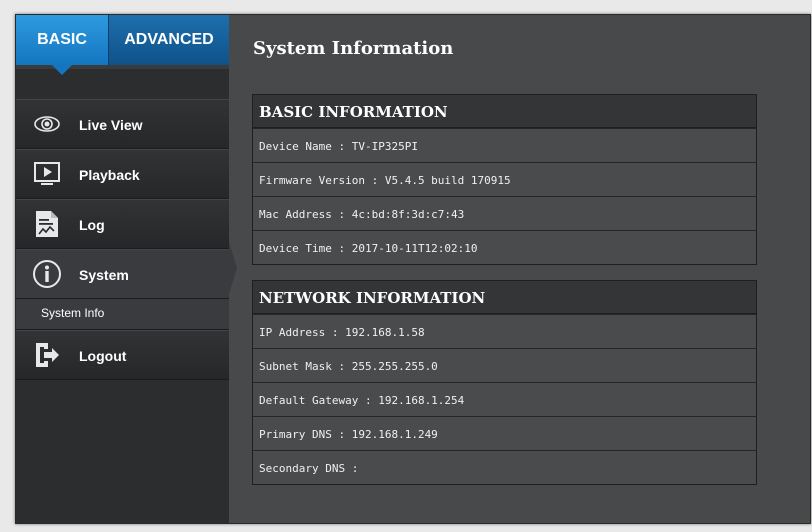 Image resolution: width=812 pixels, height=532 pixels. I want to click on play-icon, so click(47, 174).